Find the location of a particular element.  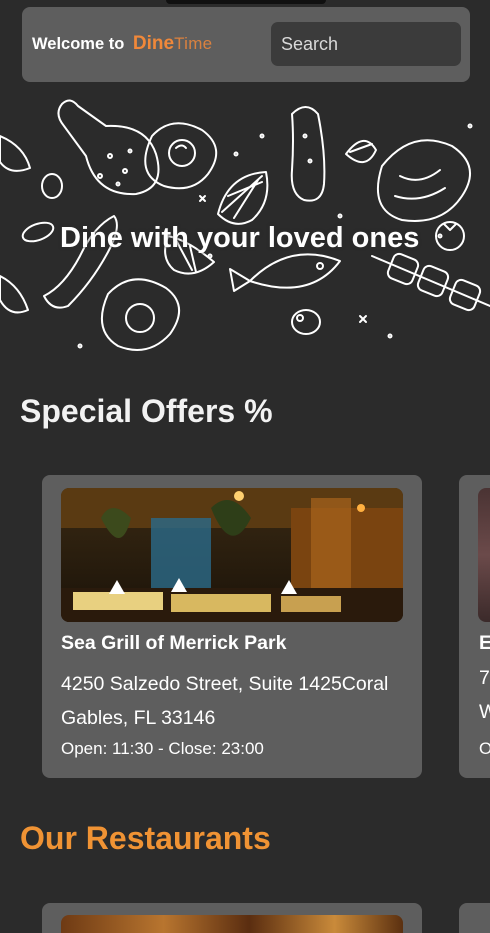

restaurant-name-peek: E is located at coordinates (484, 643).